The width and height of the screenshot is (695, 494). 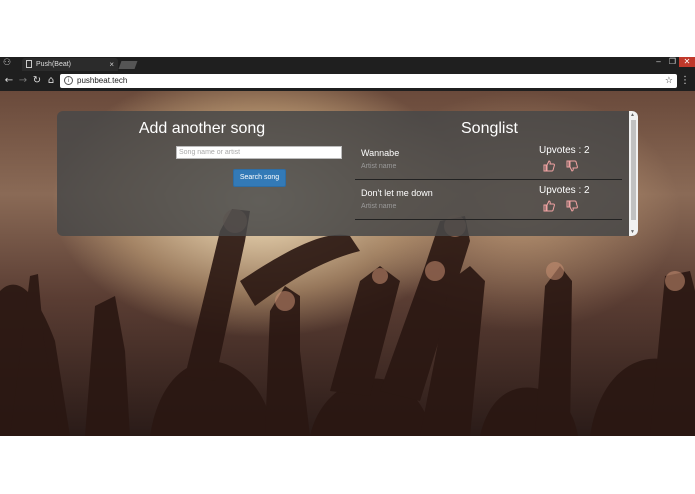 I want to click on browser-tab: Push(Beat) ×, so click(x=70, y=64).